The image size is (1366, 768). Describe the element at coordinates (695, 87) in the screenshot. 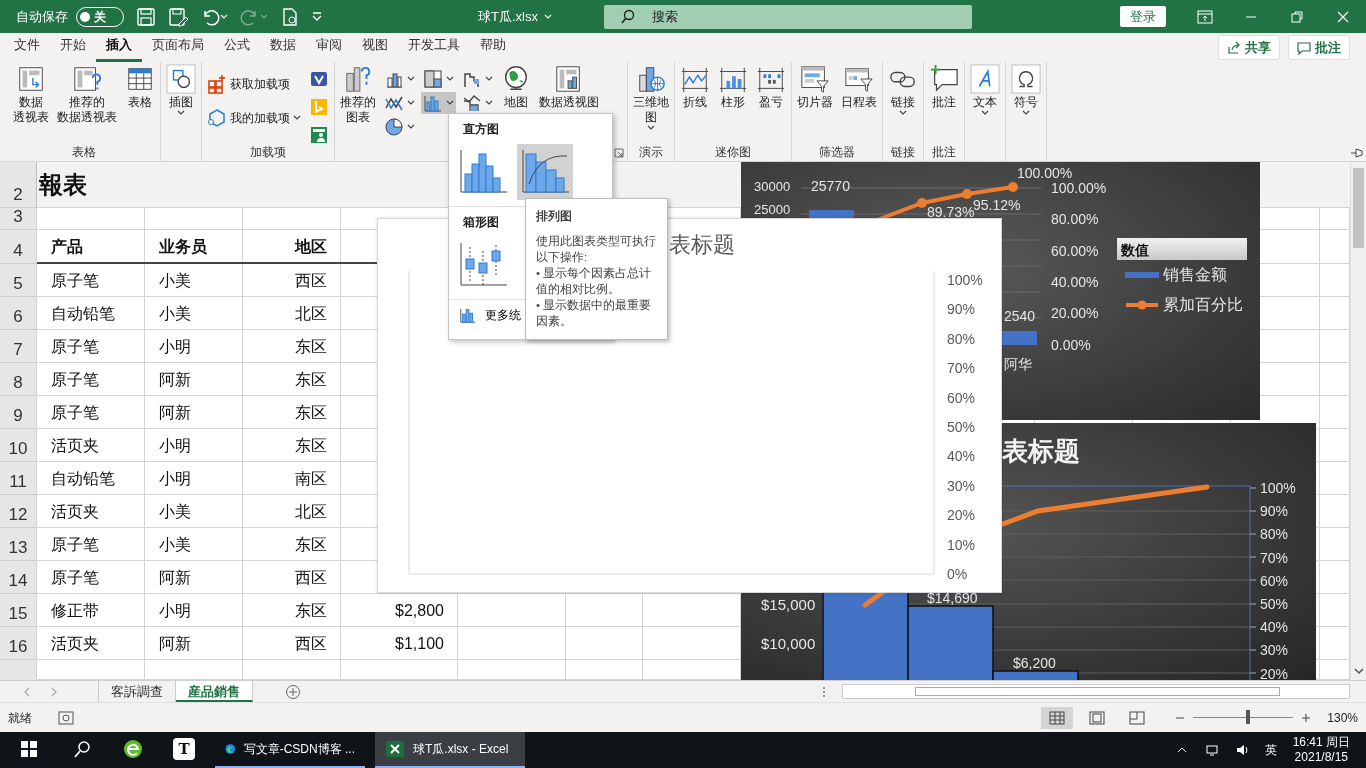

I see `ribbon-button: 折线` at that location.